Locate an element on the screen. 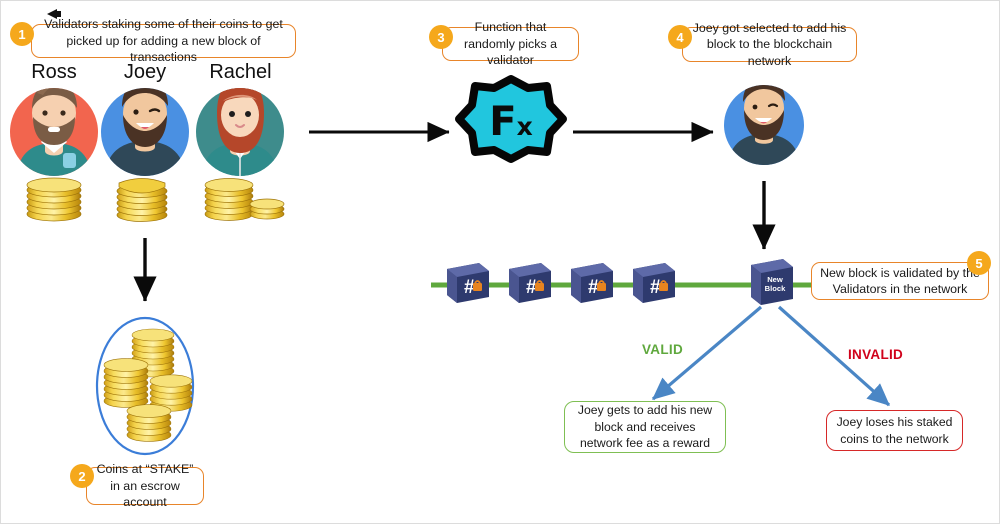 The image size is (1000, 524). callout-4-badge: 4 is located at coordinates (680, 37).